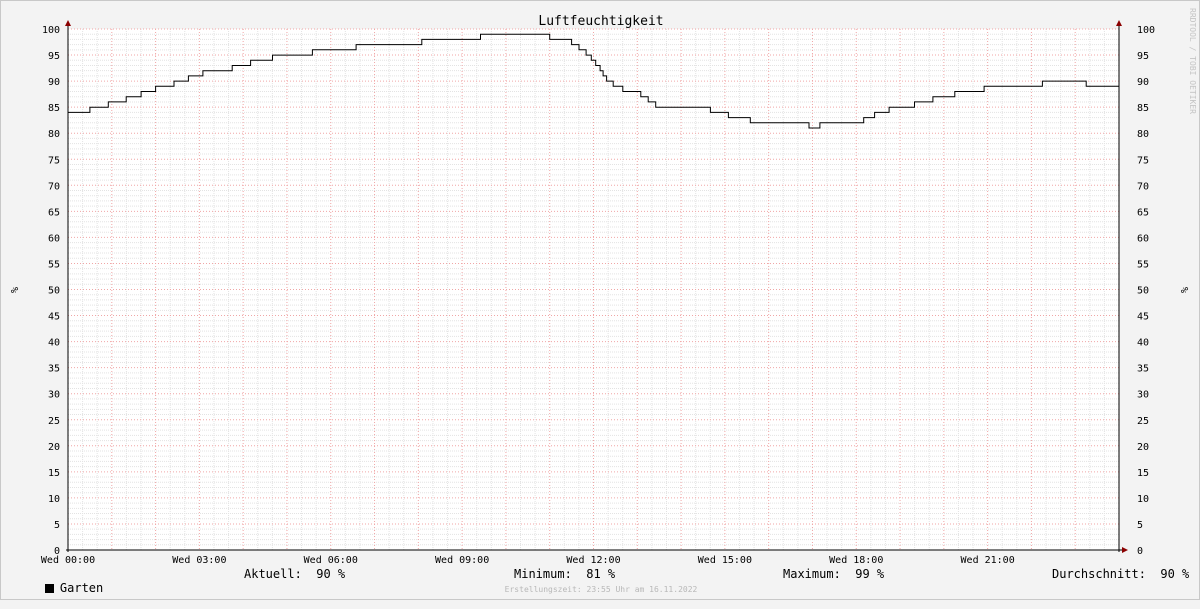 The width and height of the screenshot is (1200, 609). What do you see at coordinates (295, 574) in the screenshot?
I see `legend-current: Aktuell: 90 %` at bounding box center [295, 574].